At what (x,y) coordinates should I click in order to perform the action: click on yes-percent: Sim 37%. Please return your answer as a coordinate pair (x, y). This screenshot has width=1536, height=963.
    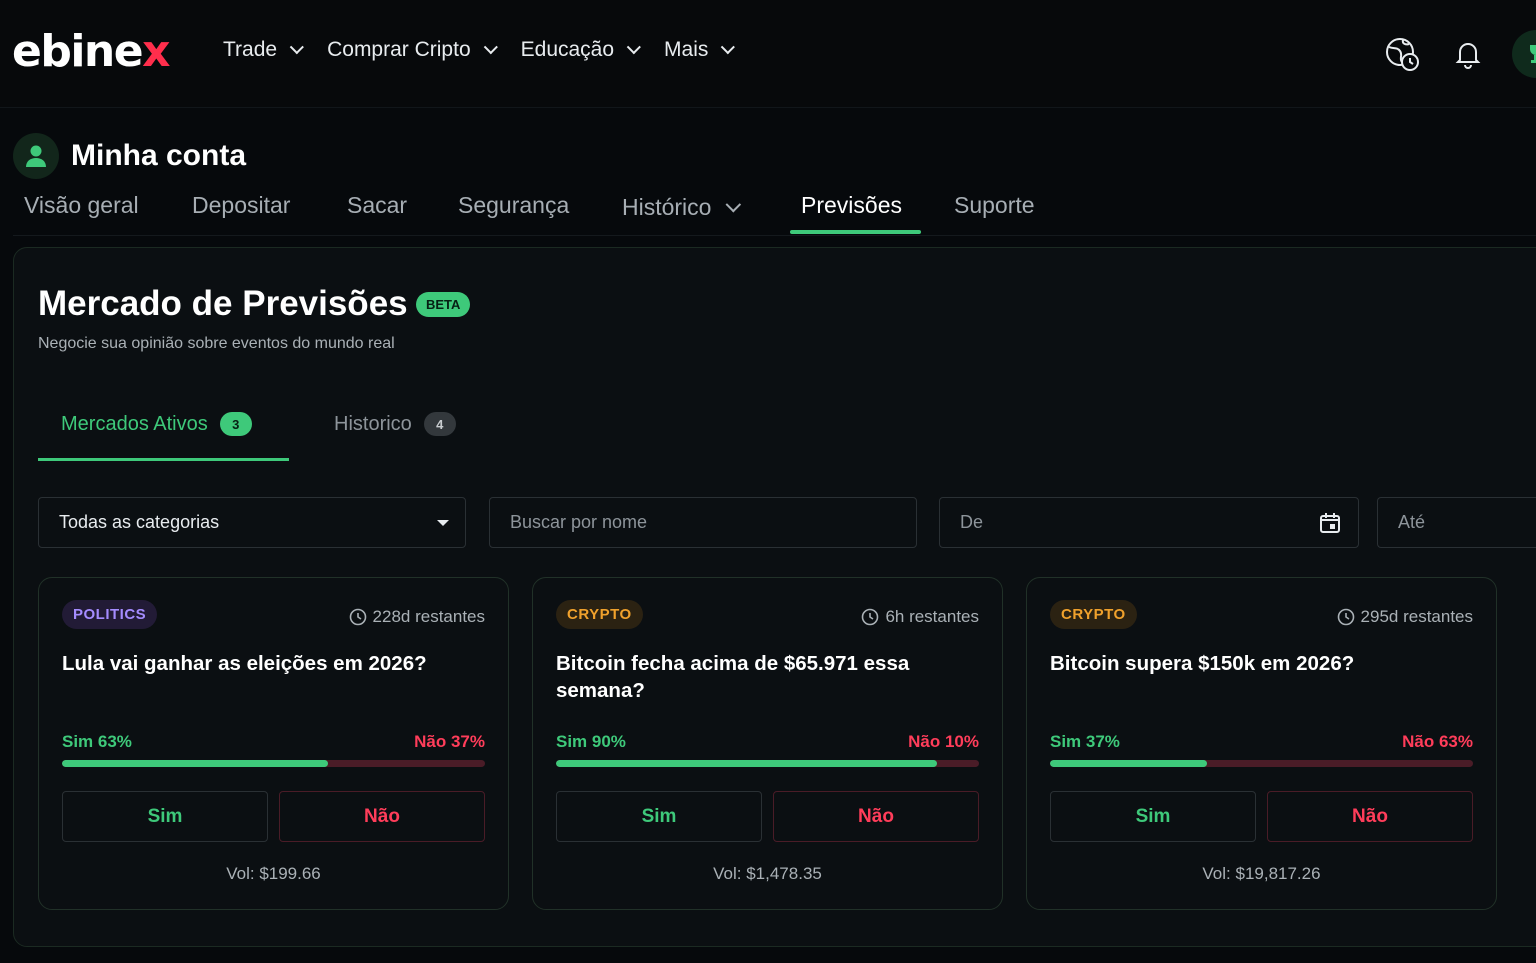
    Looking at the image, I should click on (1085, 741).